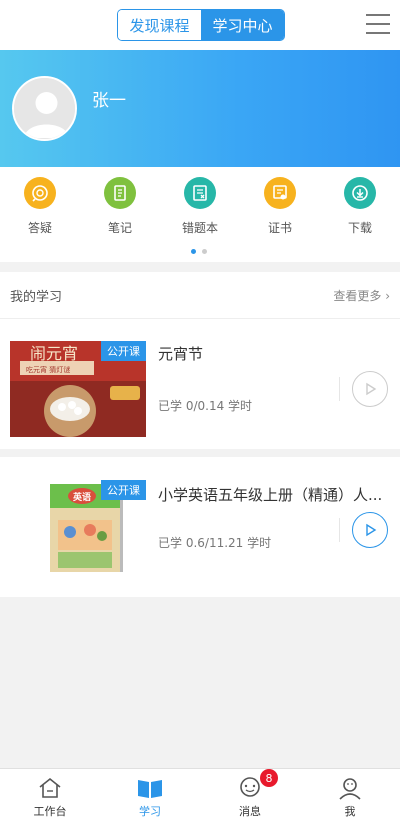  I want to click on tab-me: 我, so click(350, 795).